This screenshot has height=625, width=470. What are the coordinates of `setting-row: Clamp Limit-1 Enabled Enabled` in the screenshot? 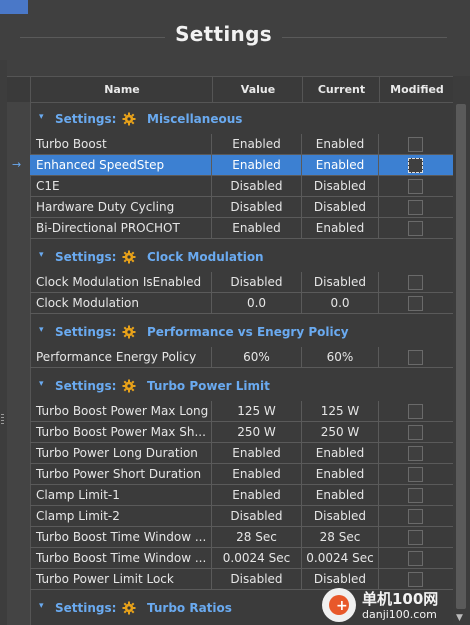 It's located at (243, 495).